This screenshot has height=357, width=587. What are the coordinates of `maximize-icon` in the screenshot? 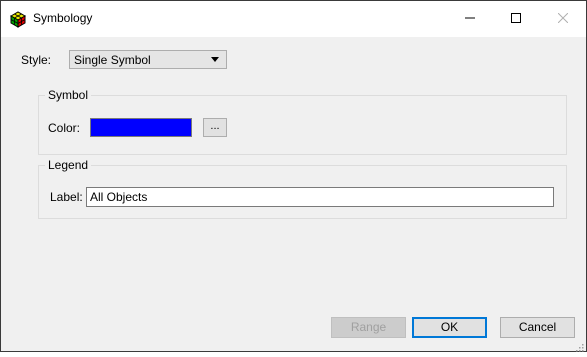 It's located at (516, 19).